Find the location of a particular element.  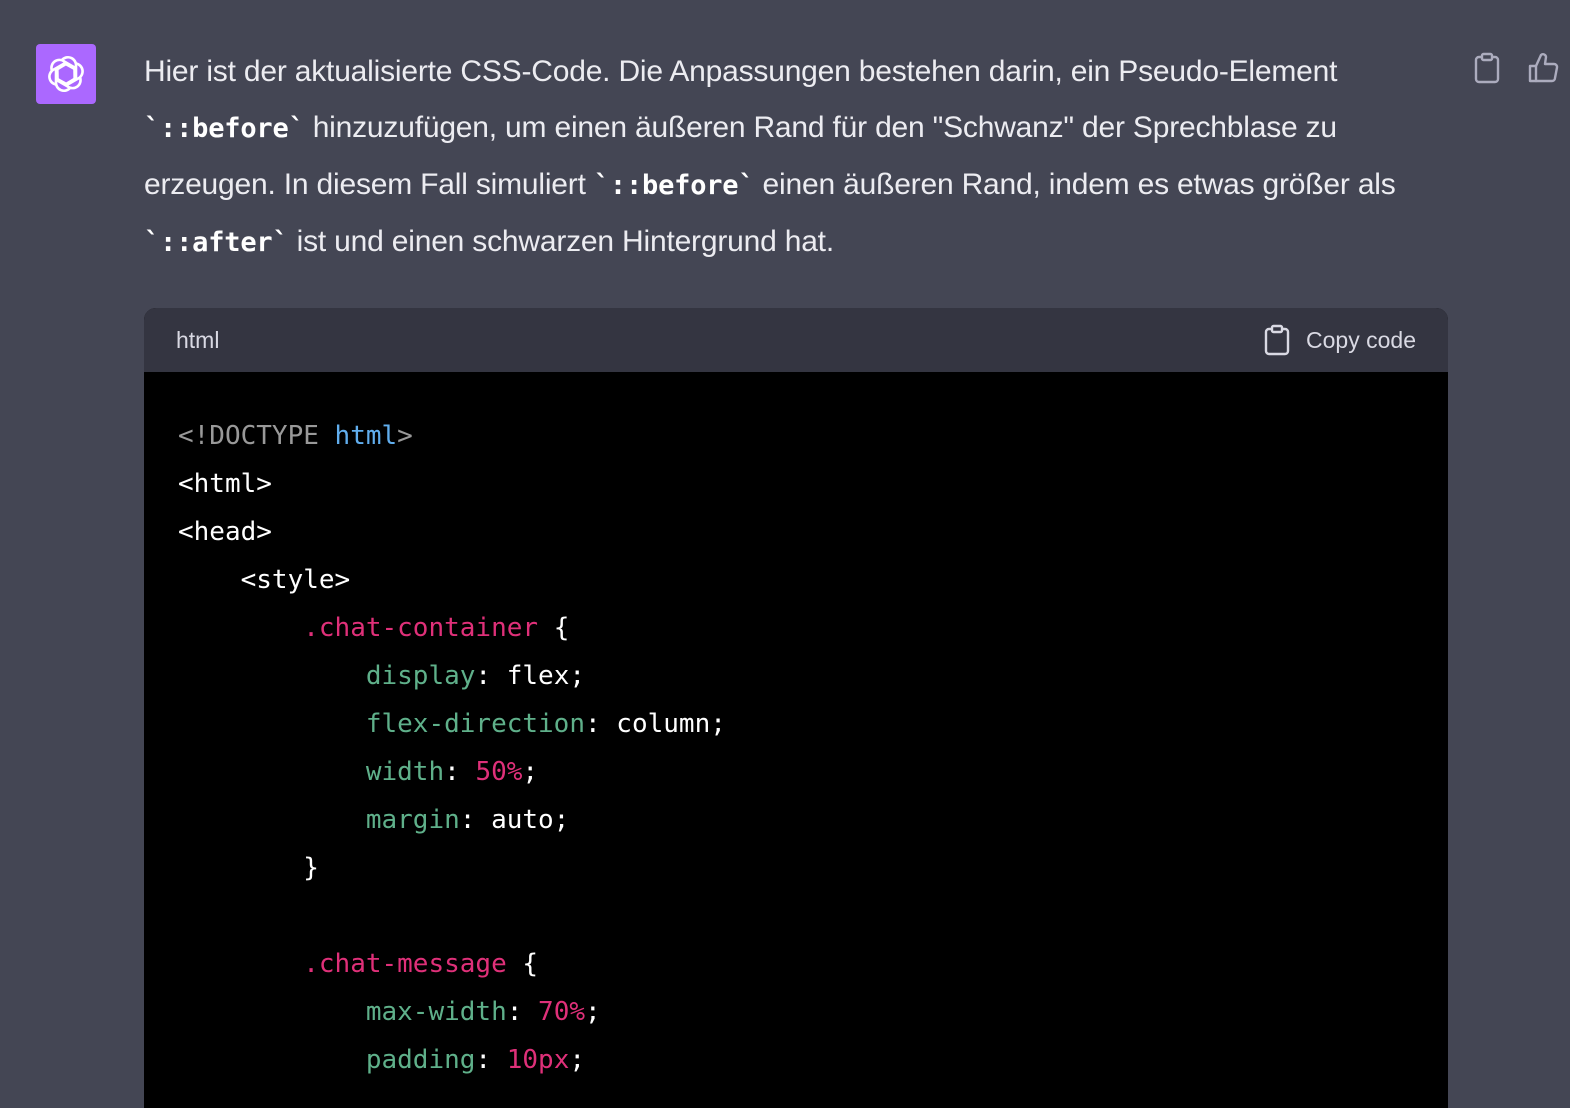

code-token: > is located at coordinates (405, 436).